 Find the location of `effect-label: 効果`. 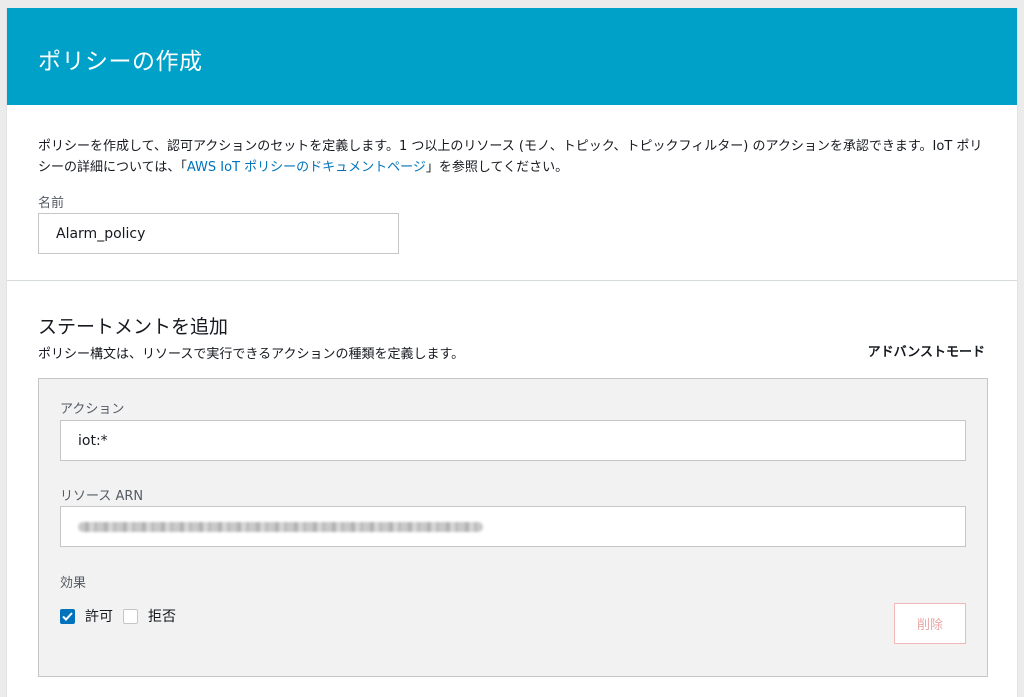

effect-label: 効果 is located at coordinates (73, 583).